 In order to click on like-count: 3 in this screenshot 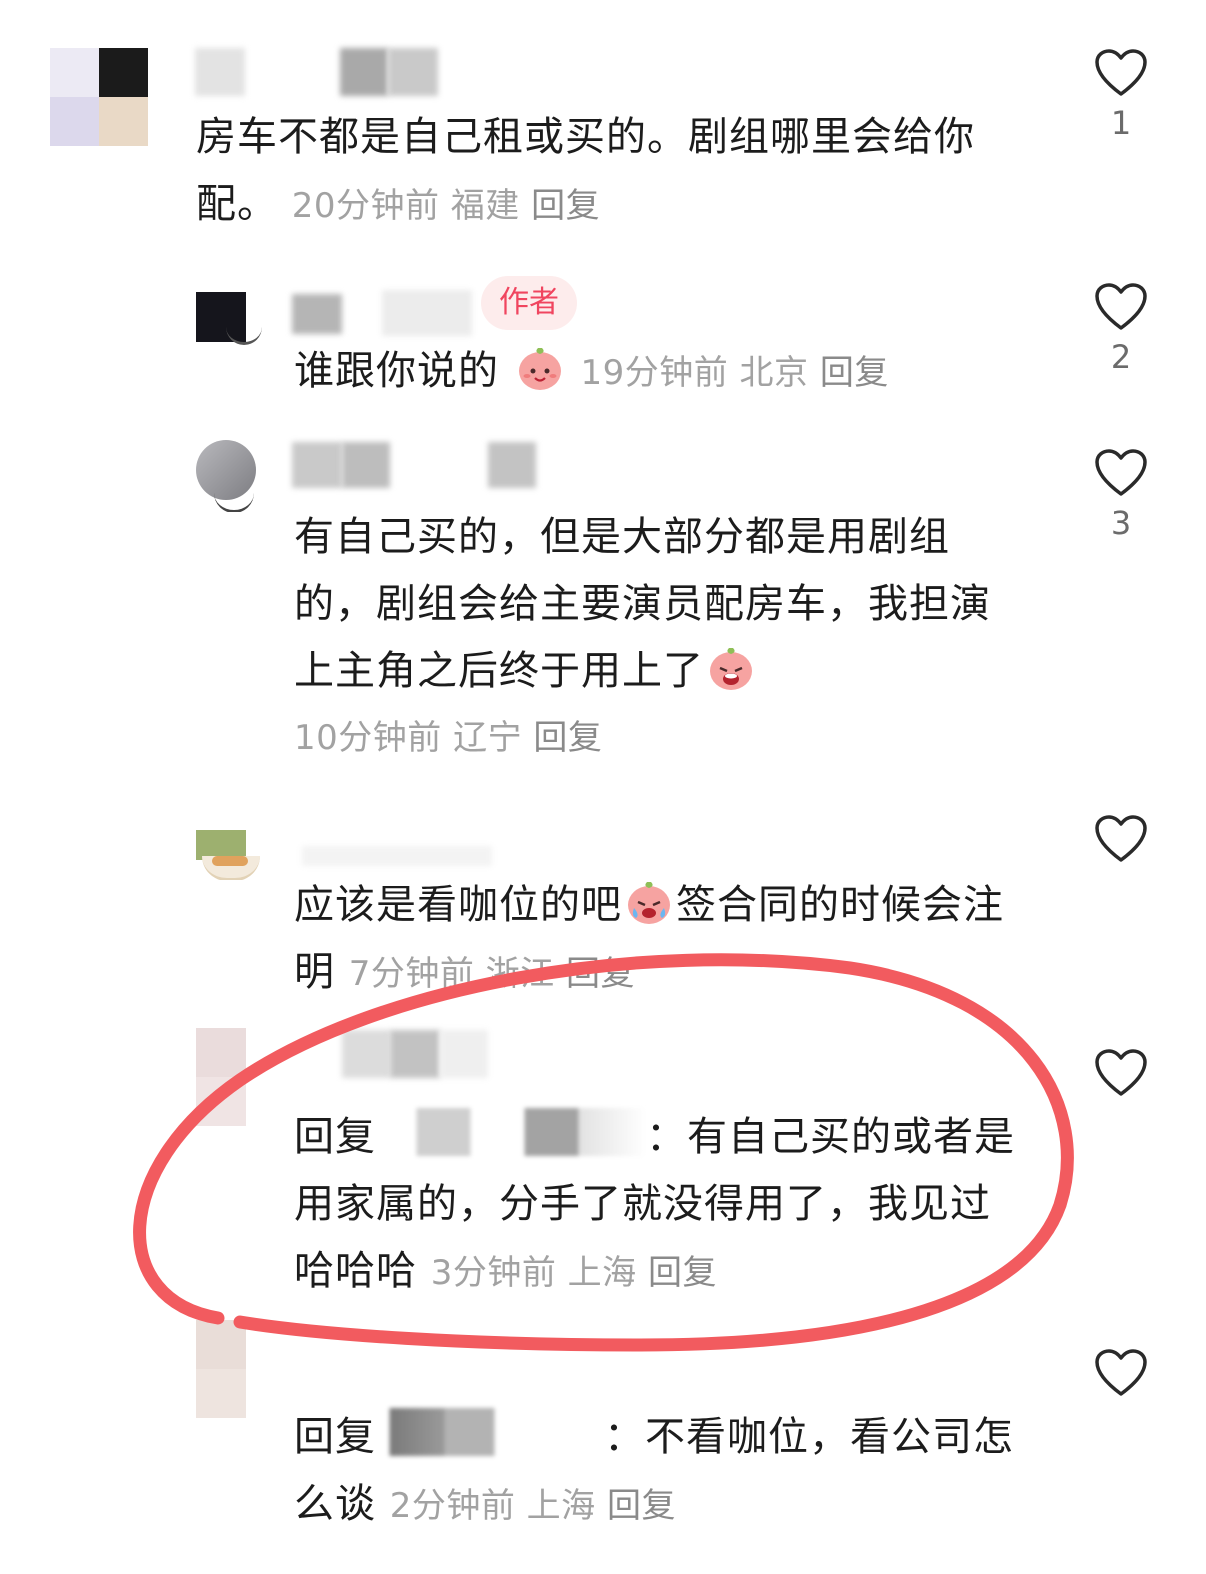, I will do `click(1121, 523)`.